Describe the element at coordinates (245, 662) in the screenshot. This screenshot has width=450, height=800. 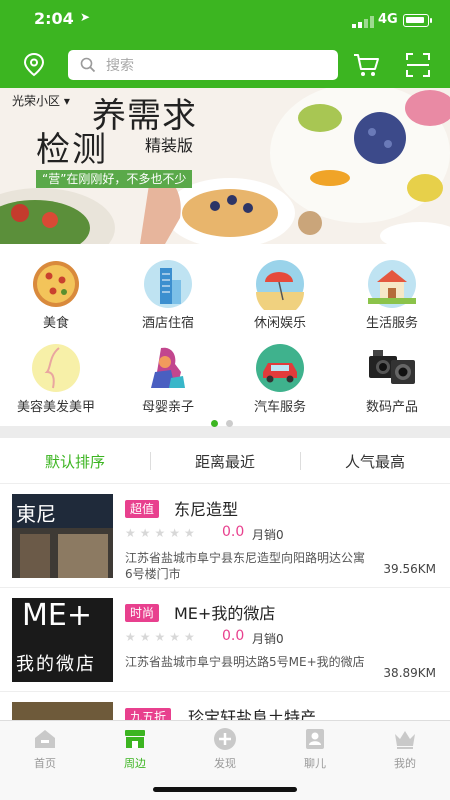
I see `shop-address: 江苏省盐城市阜宁县明达路5号ME+我的微店` at that location.